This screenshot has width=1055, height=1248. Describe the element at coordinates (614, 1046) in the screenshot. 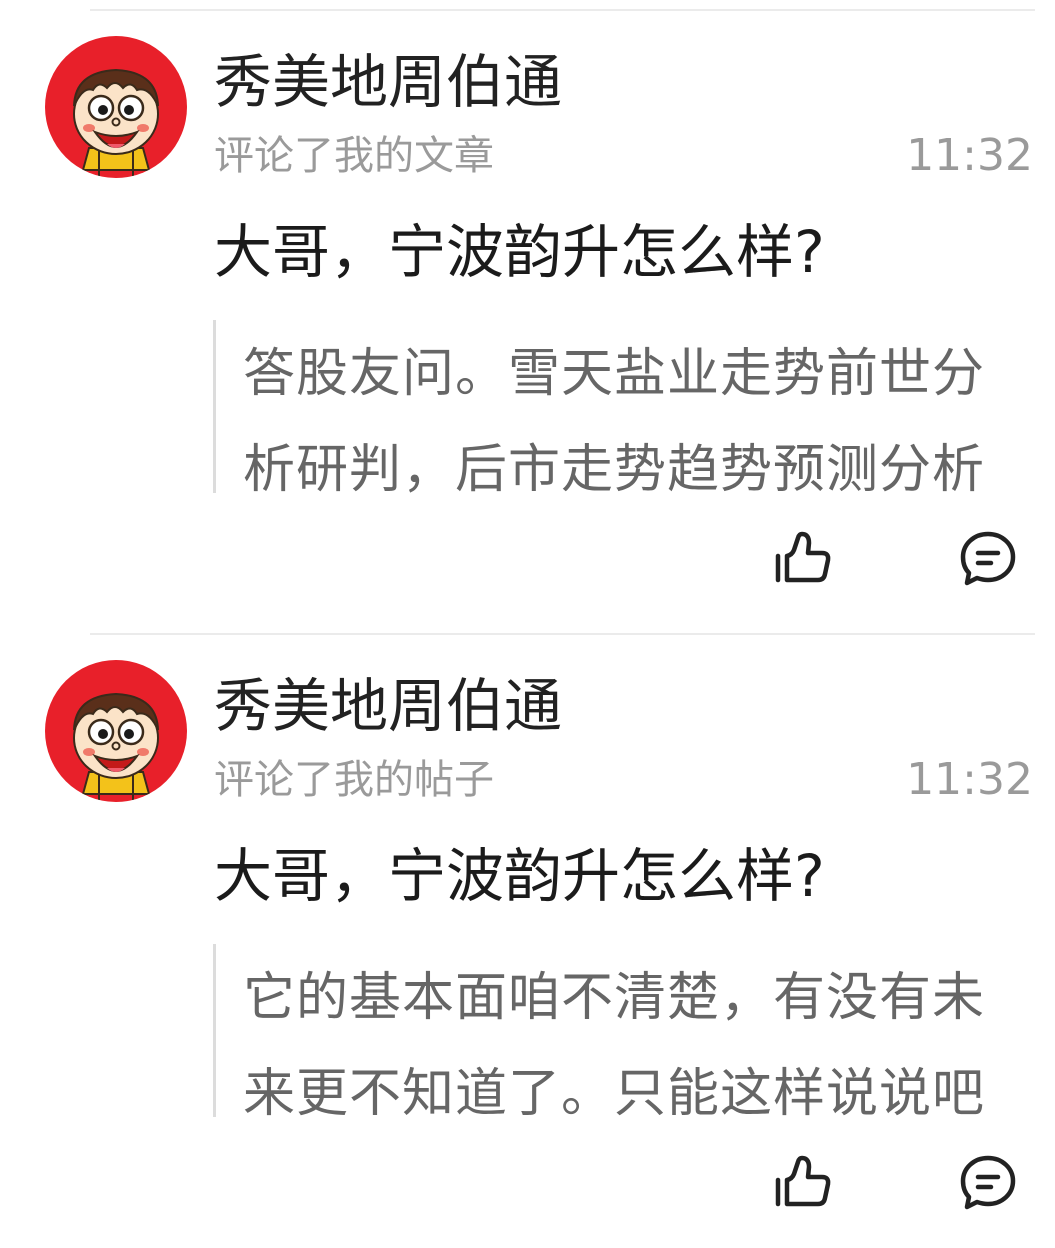

I see `quoted-post-text: 它的基本面咱不清楚，有没有未来更不知道了。只能这样说说吧` at that location.